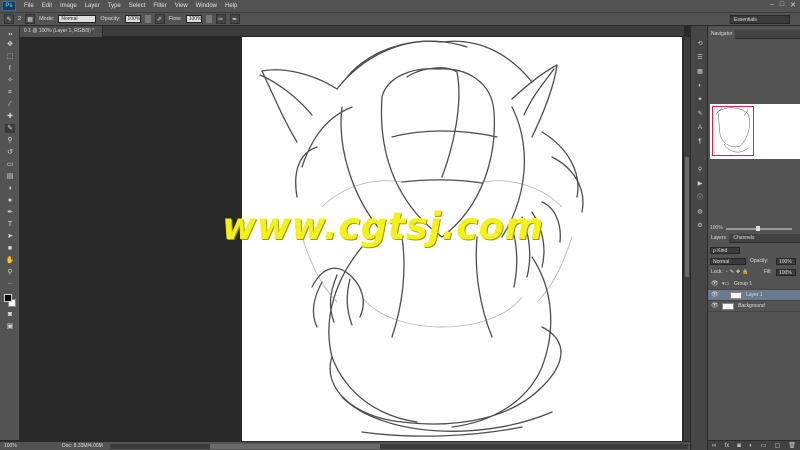  What do you see at coordinates (700, 128) in the screenshot?
I see `character-panel-icon: A` at bounding box center [700, 128].